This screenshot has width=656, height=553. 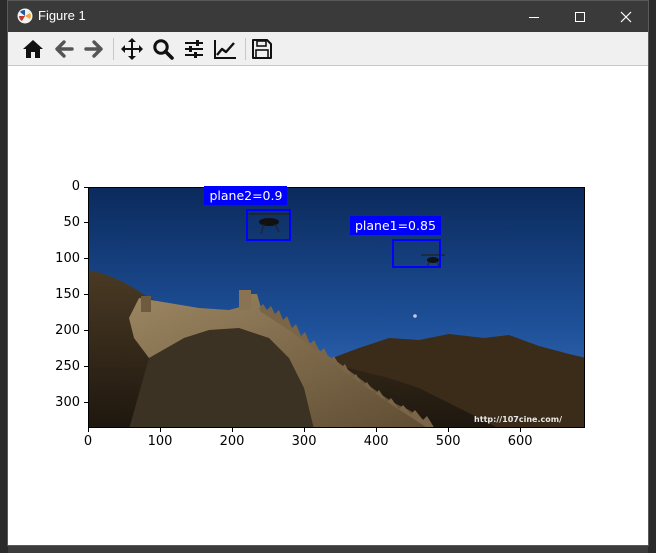 I want to click on pan-button, so click(x=132, y=49).